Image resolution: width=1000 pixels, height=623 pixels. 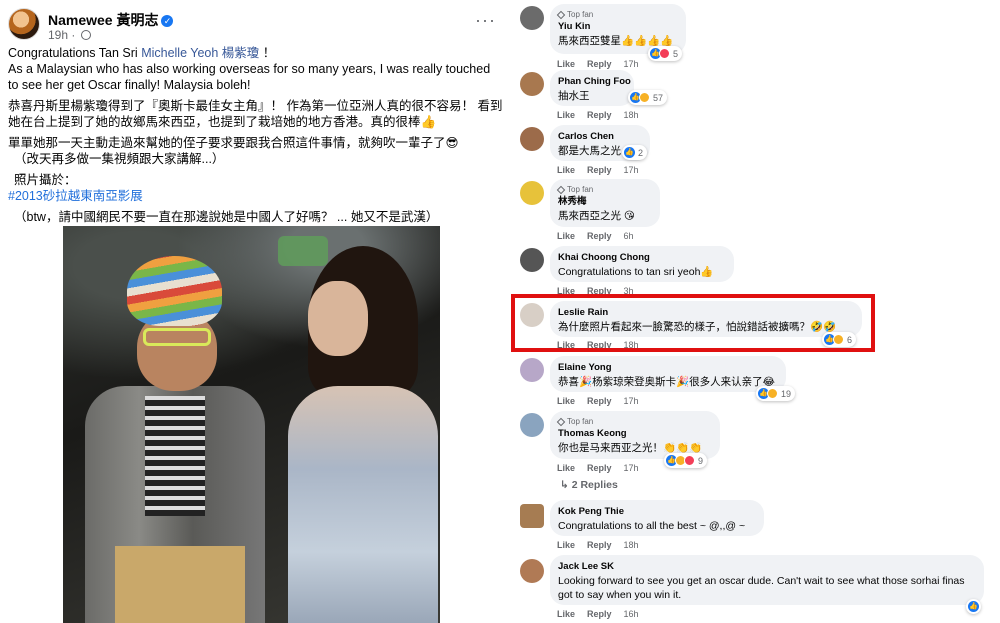 What do you see at coordinates (656, 512) in the screenshot?
I see `commenter-name: Kok Peng Thie` at bounding box center [656, 512].